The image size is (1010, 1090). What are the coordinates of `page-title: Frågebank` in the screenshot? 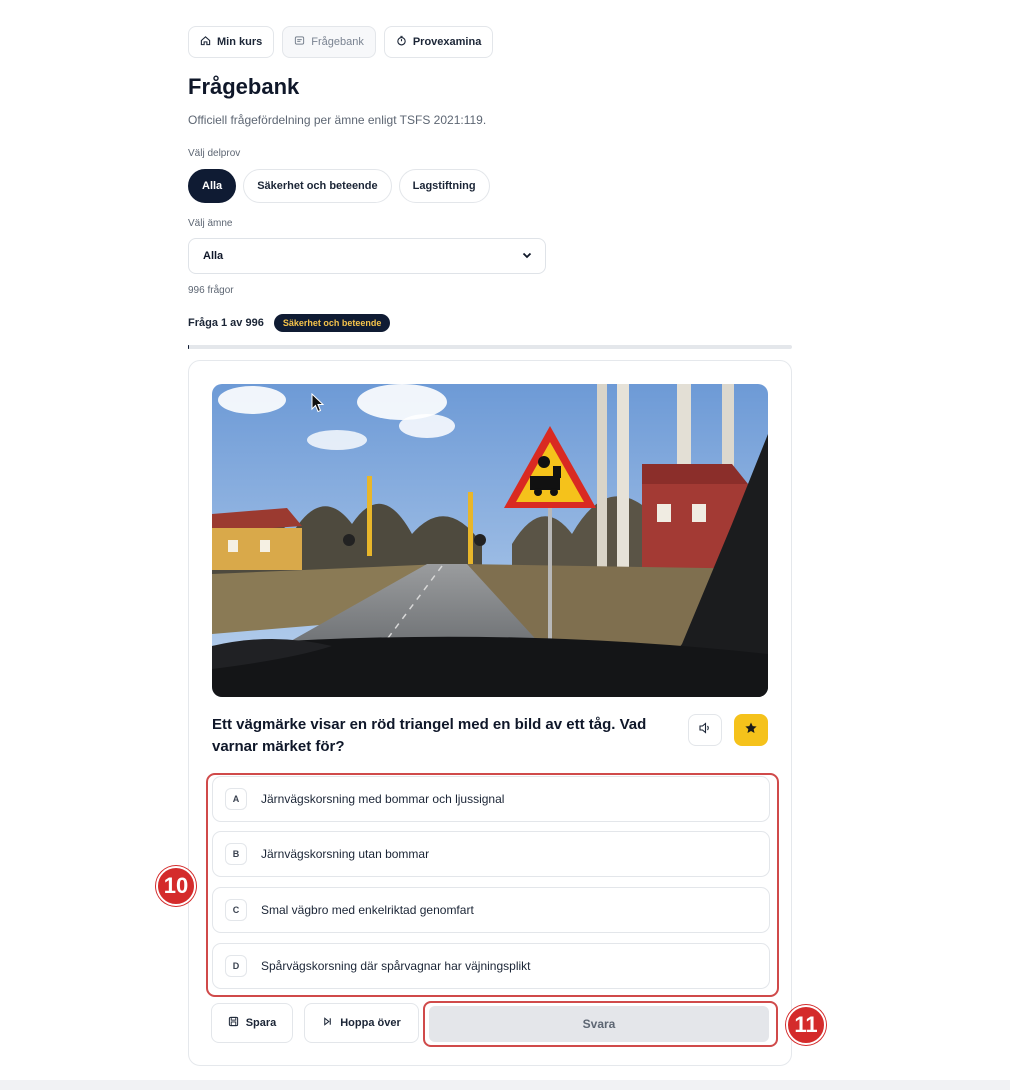 It's located at (244, 86).